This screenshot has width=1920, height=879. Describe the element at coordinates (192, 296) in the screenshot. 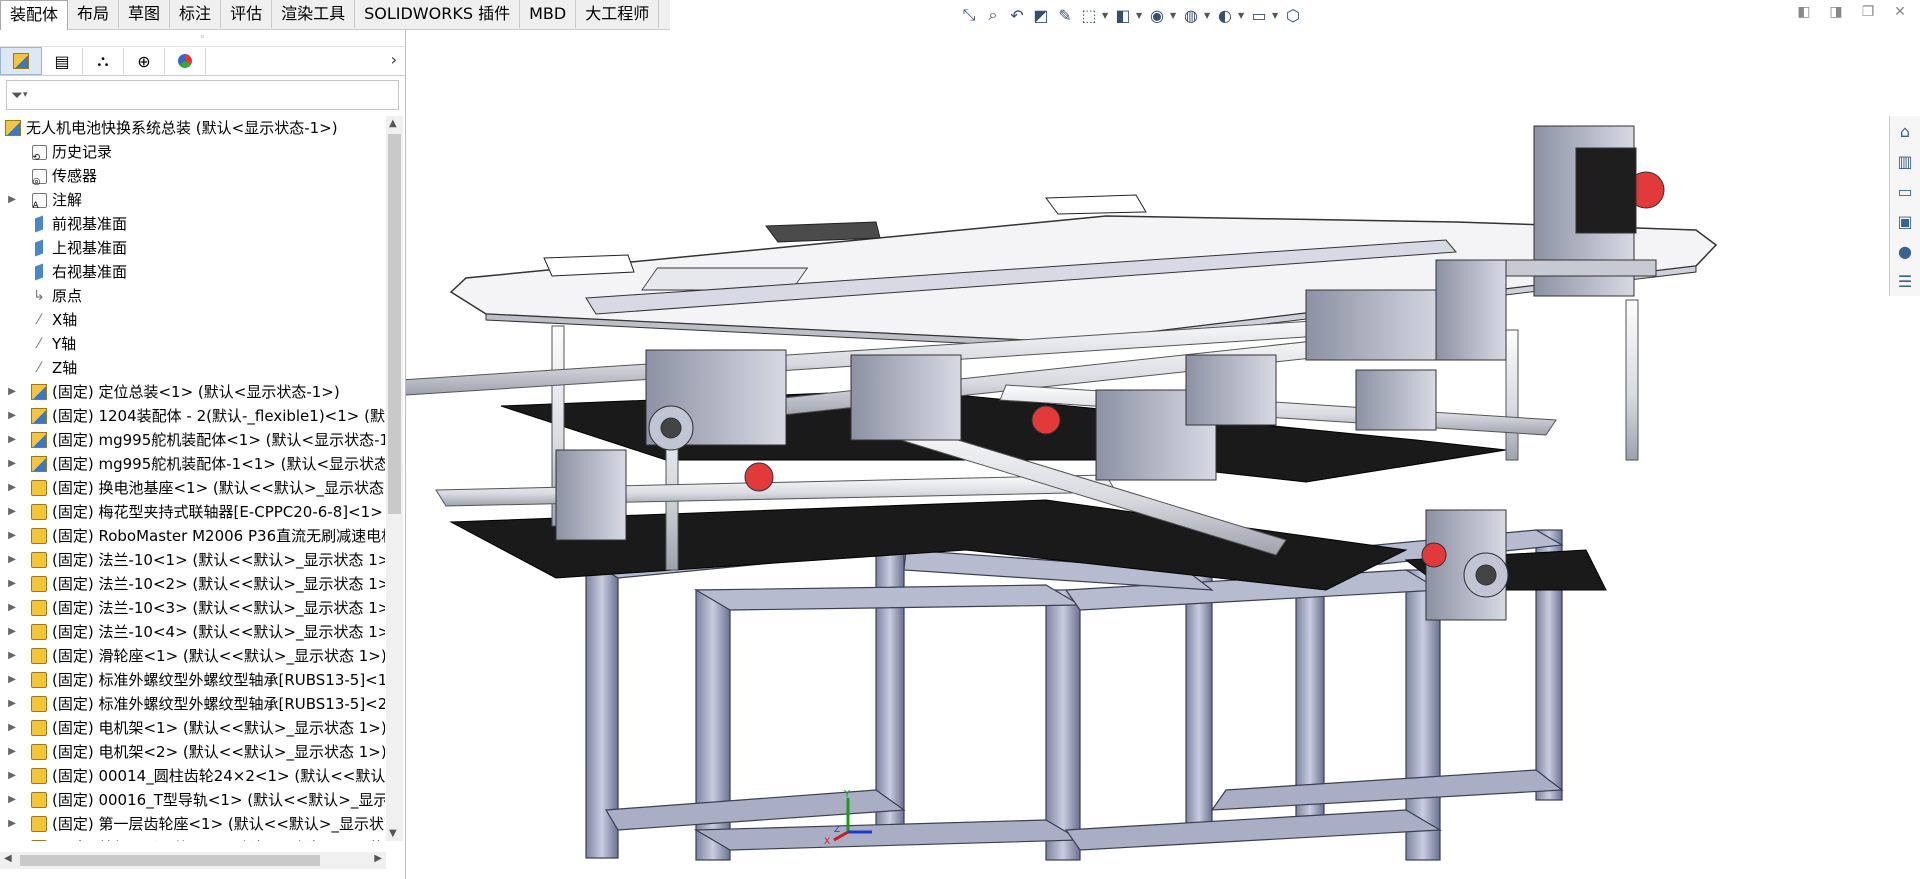

I see `tree-item: ↳ 原点` at that location.